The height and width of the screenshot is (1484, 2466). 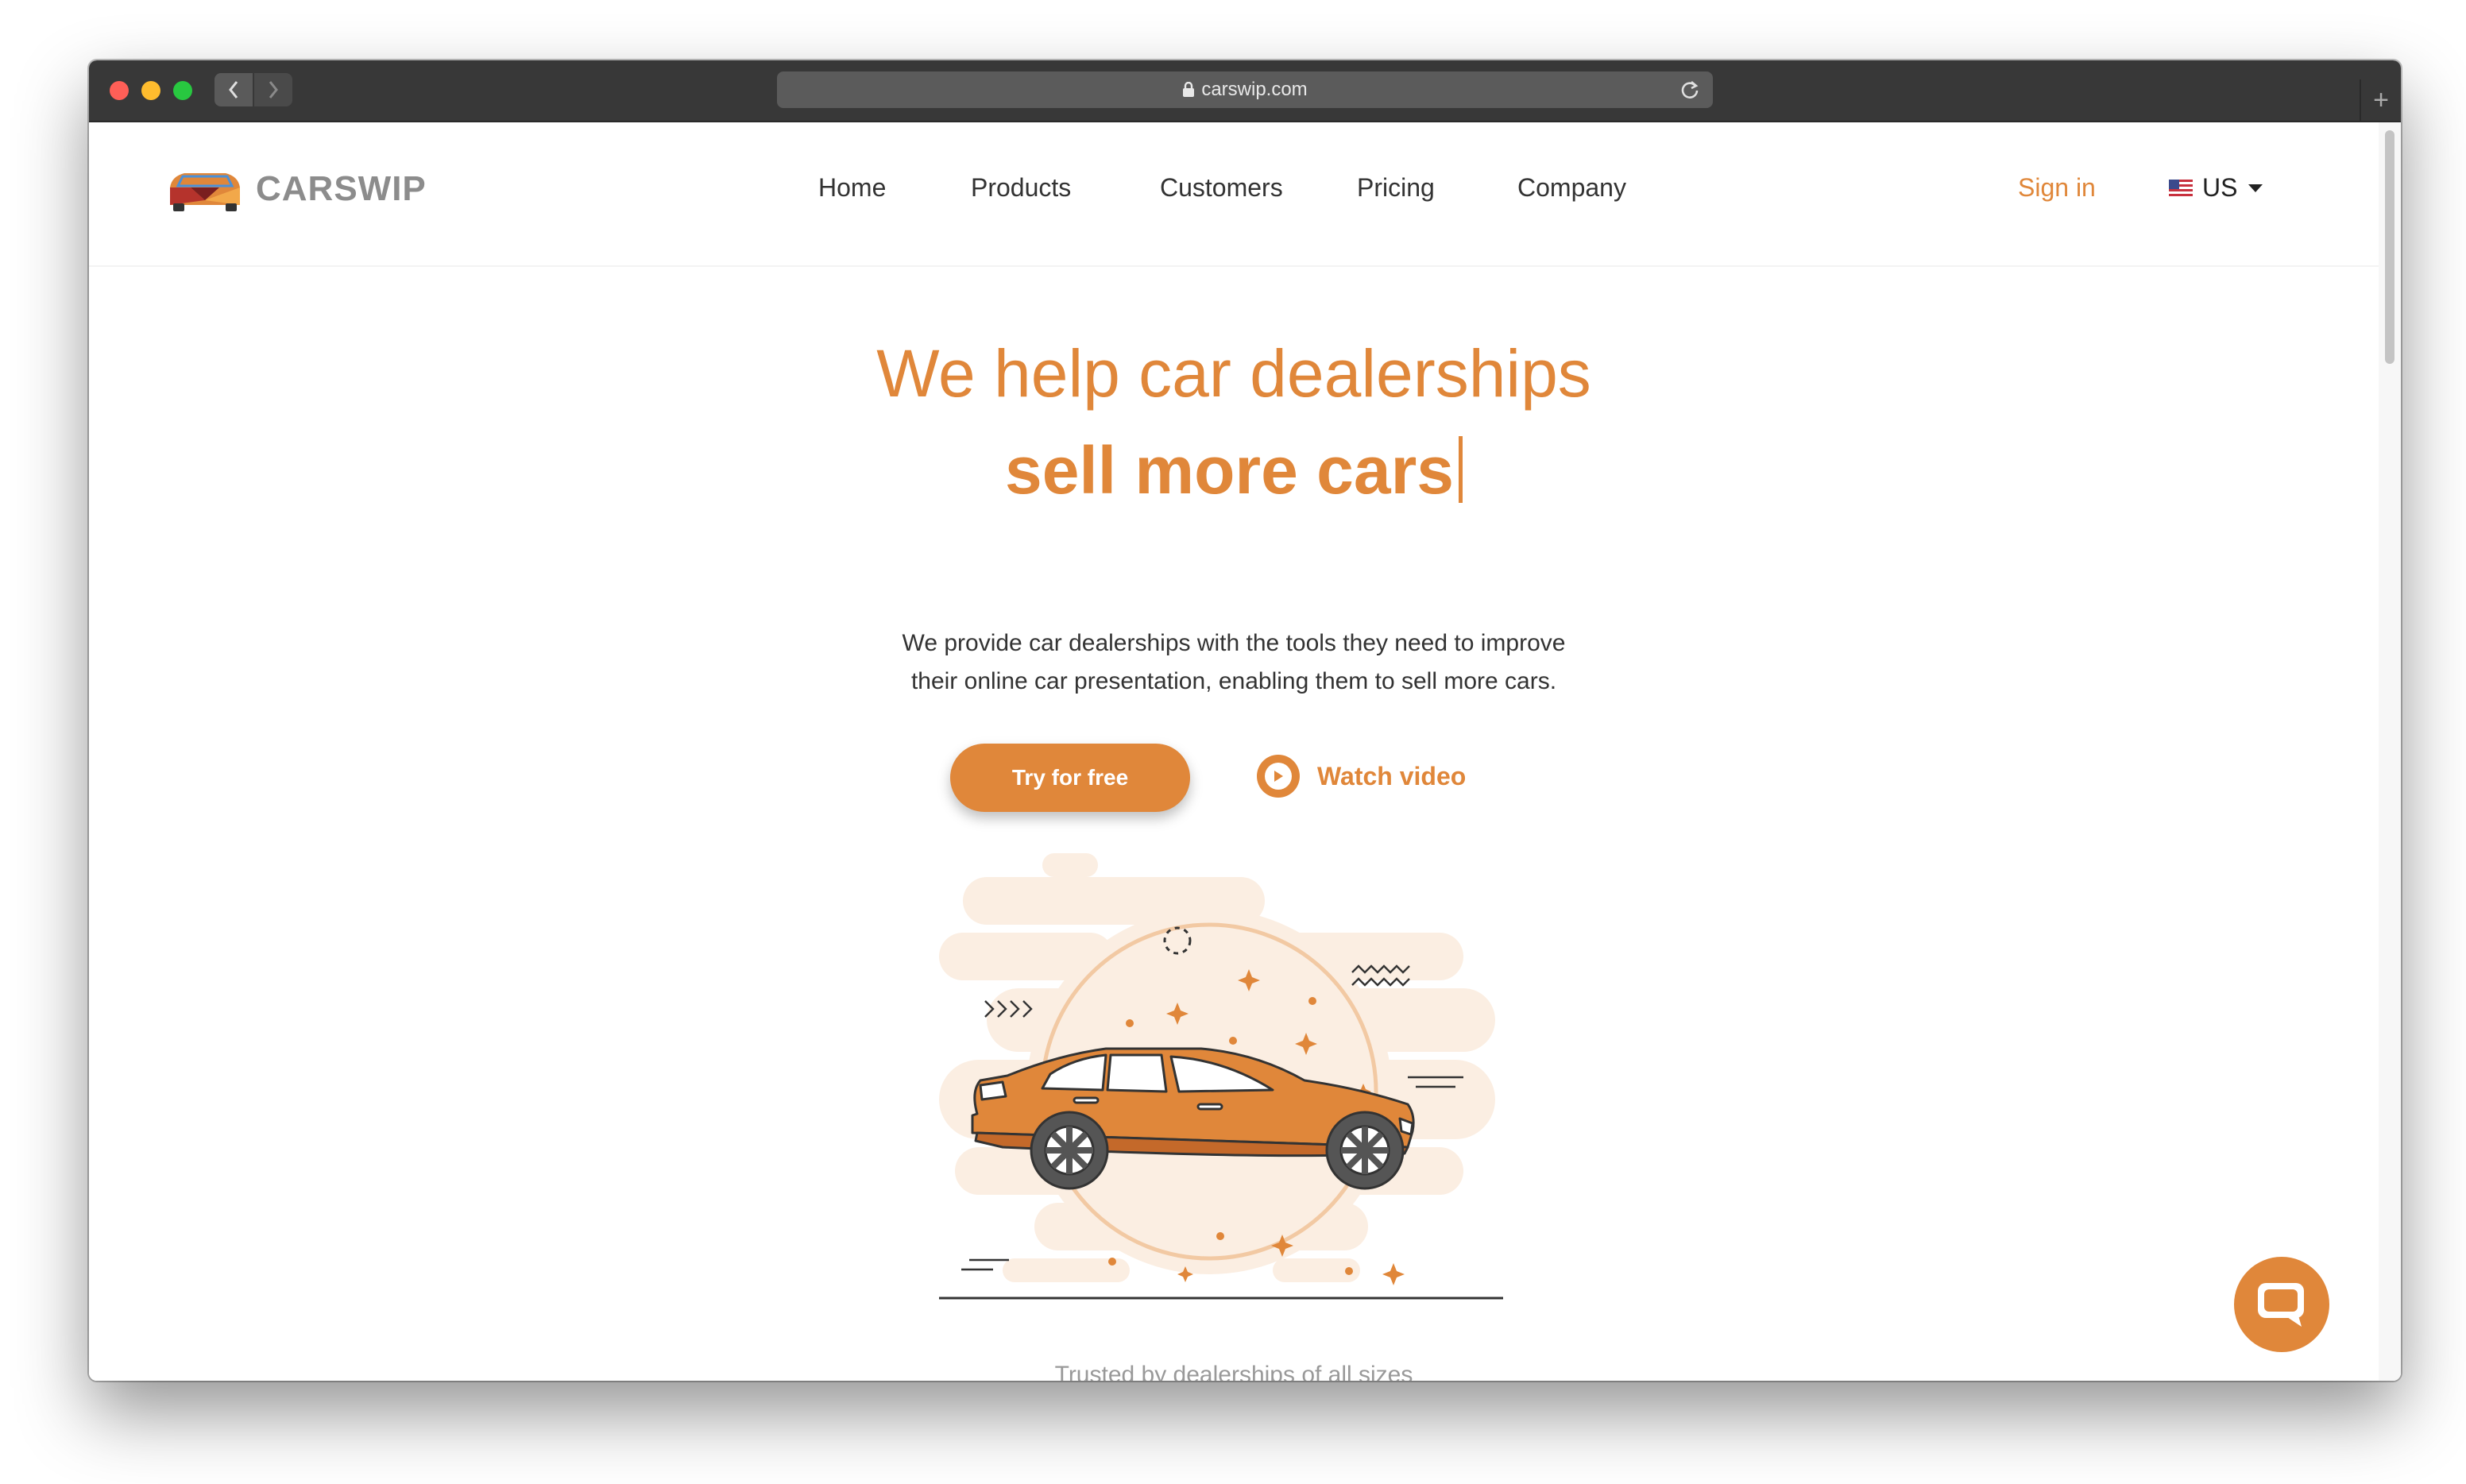 What do you see at coordinates (1254, 89) in the screenshot?
I see `url-text: carswip.com` at bounding box center [1254, 89].